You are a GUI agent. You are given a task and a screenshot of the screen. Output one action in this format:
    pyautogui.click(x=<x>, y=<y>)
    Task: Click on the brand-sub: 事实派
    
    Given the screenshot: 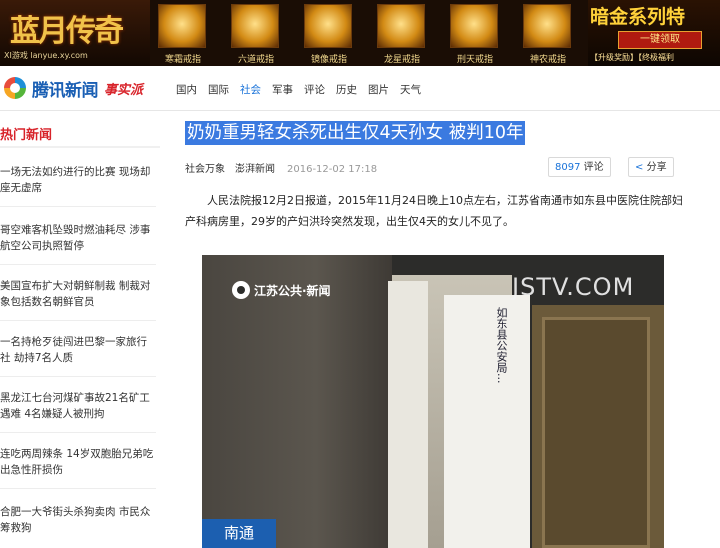 What is the action you would take?
    pyautogui.click(x=124, y=90)
    